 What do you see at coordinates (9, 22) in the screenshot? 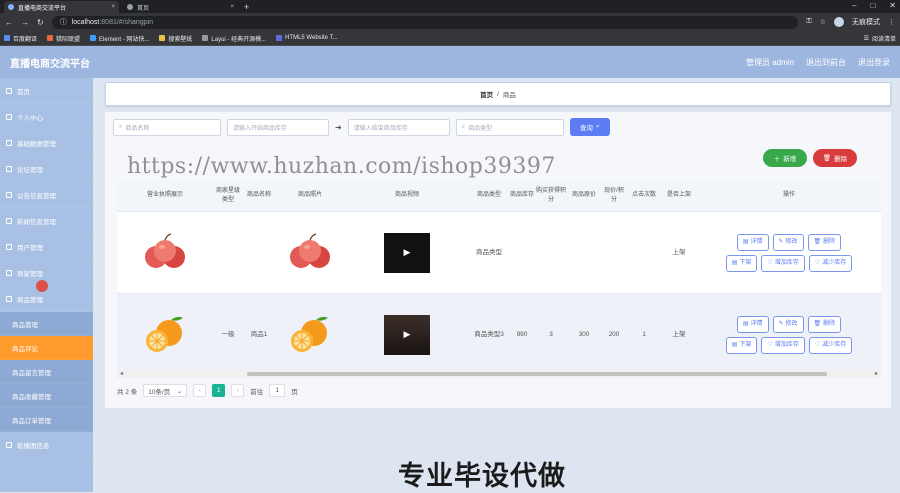
I see `back-icon: ←` at bounding box center [9, 22].